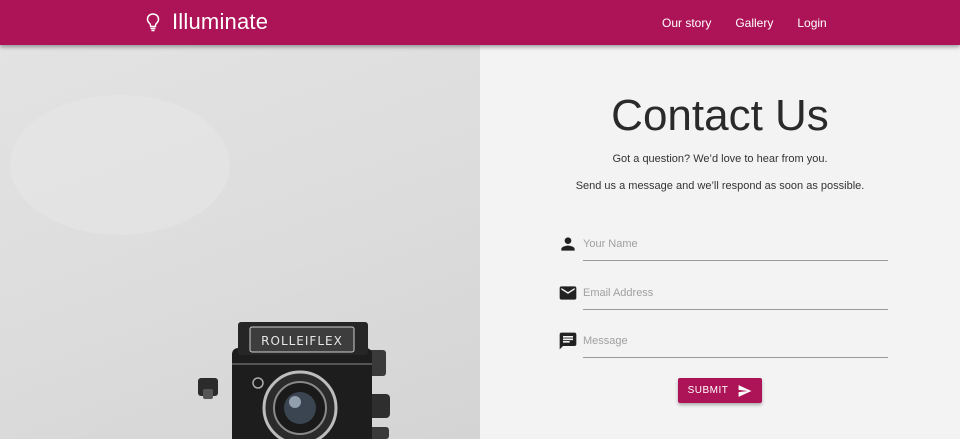  I want to click on page-title: Contact Us, so click(720, 115).